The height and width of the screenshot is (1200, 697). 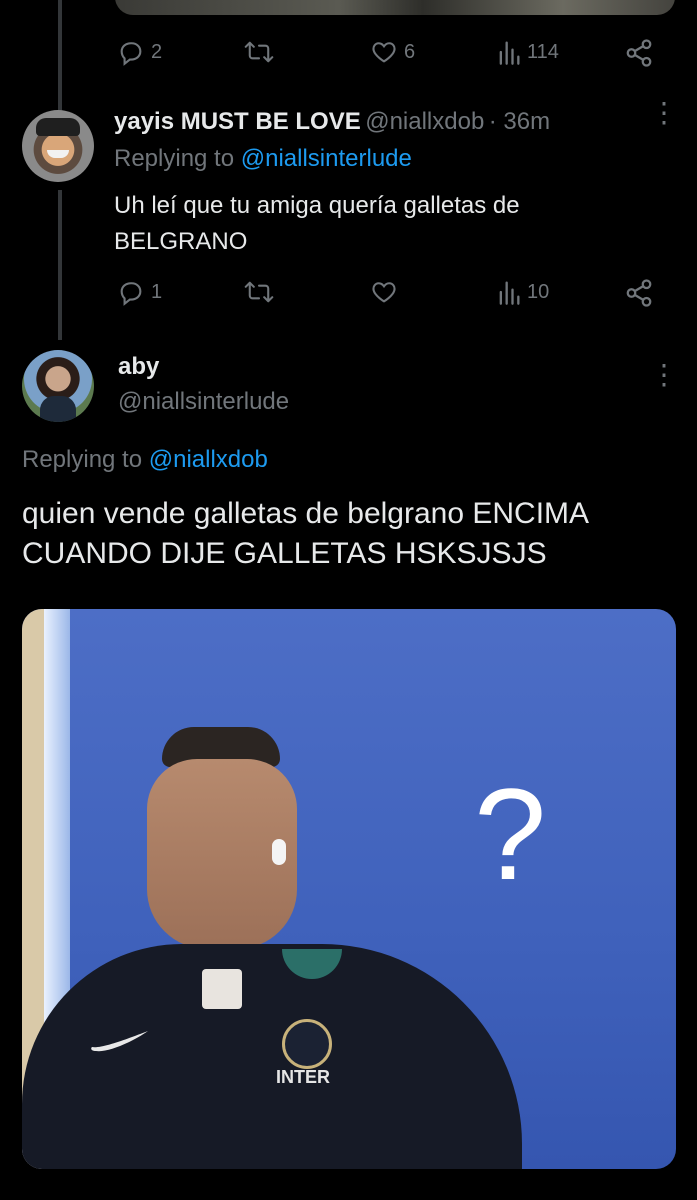 I want to click on inter-logo-text: INTER, so click(x=303, y=1077).